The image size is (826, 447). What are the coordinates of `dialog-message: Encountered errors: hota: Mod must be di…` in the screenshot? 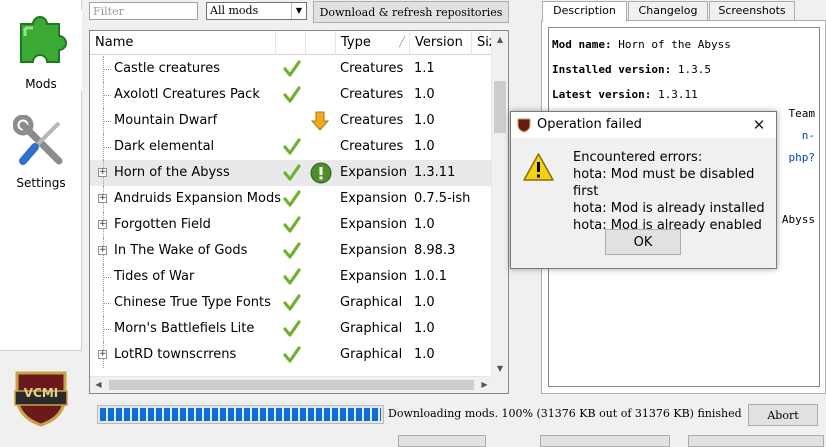 It's located at (674, 191).